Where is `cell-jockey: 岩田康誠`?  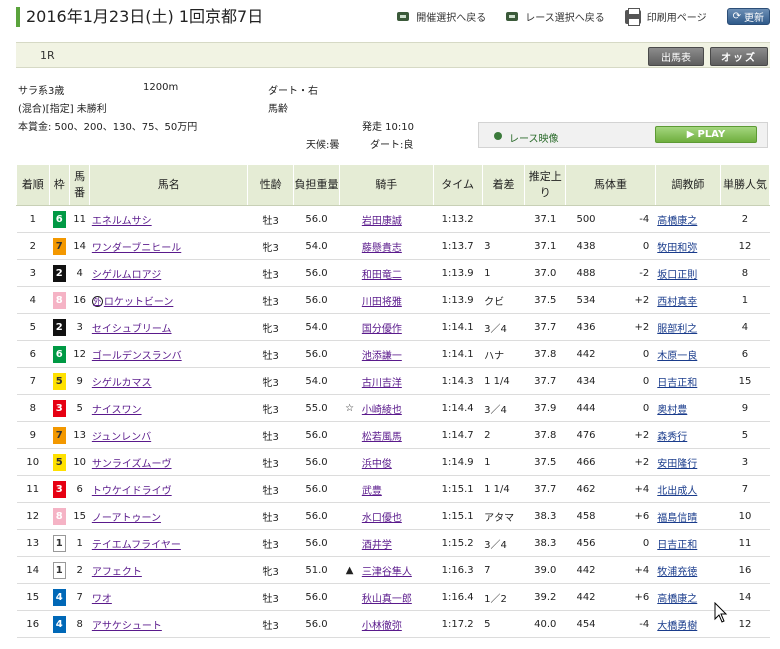 cell-jockey: 岩田康誠 is located at coordinates (396, 219).